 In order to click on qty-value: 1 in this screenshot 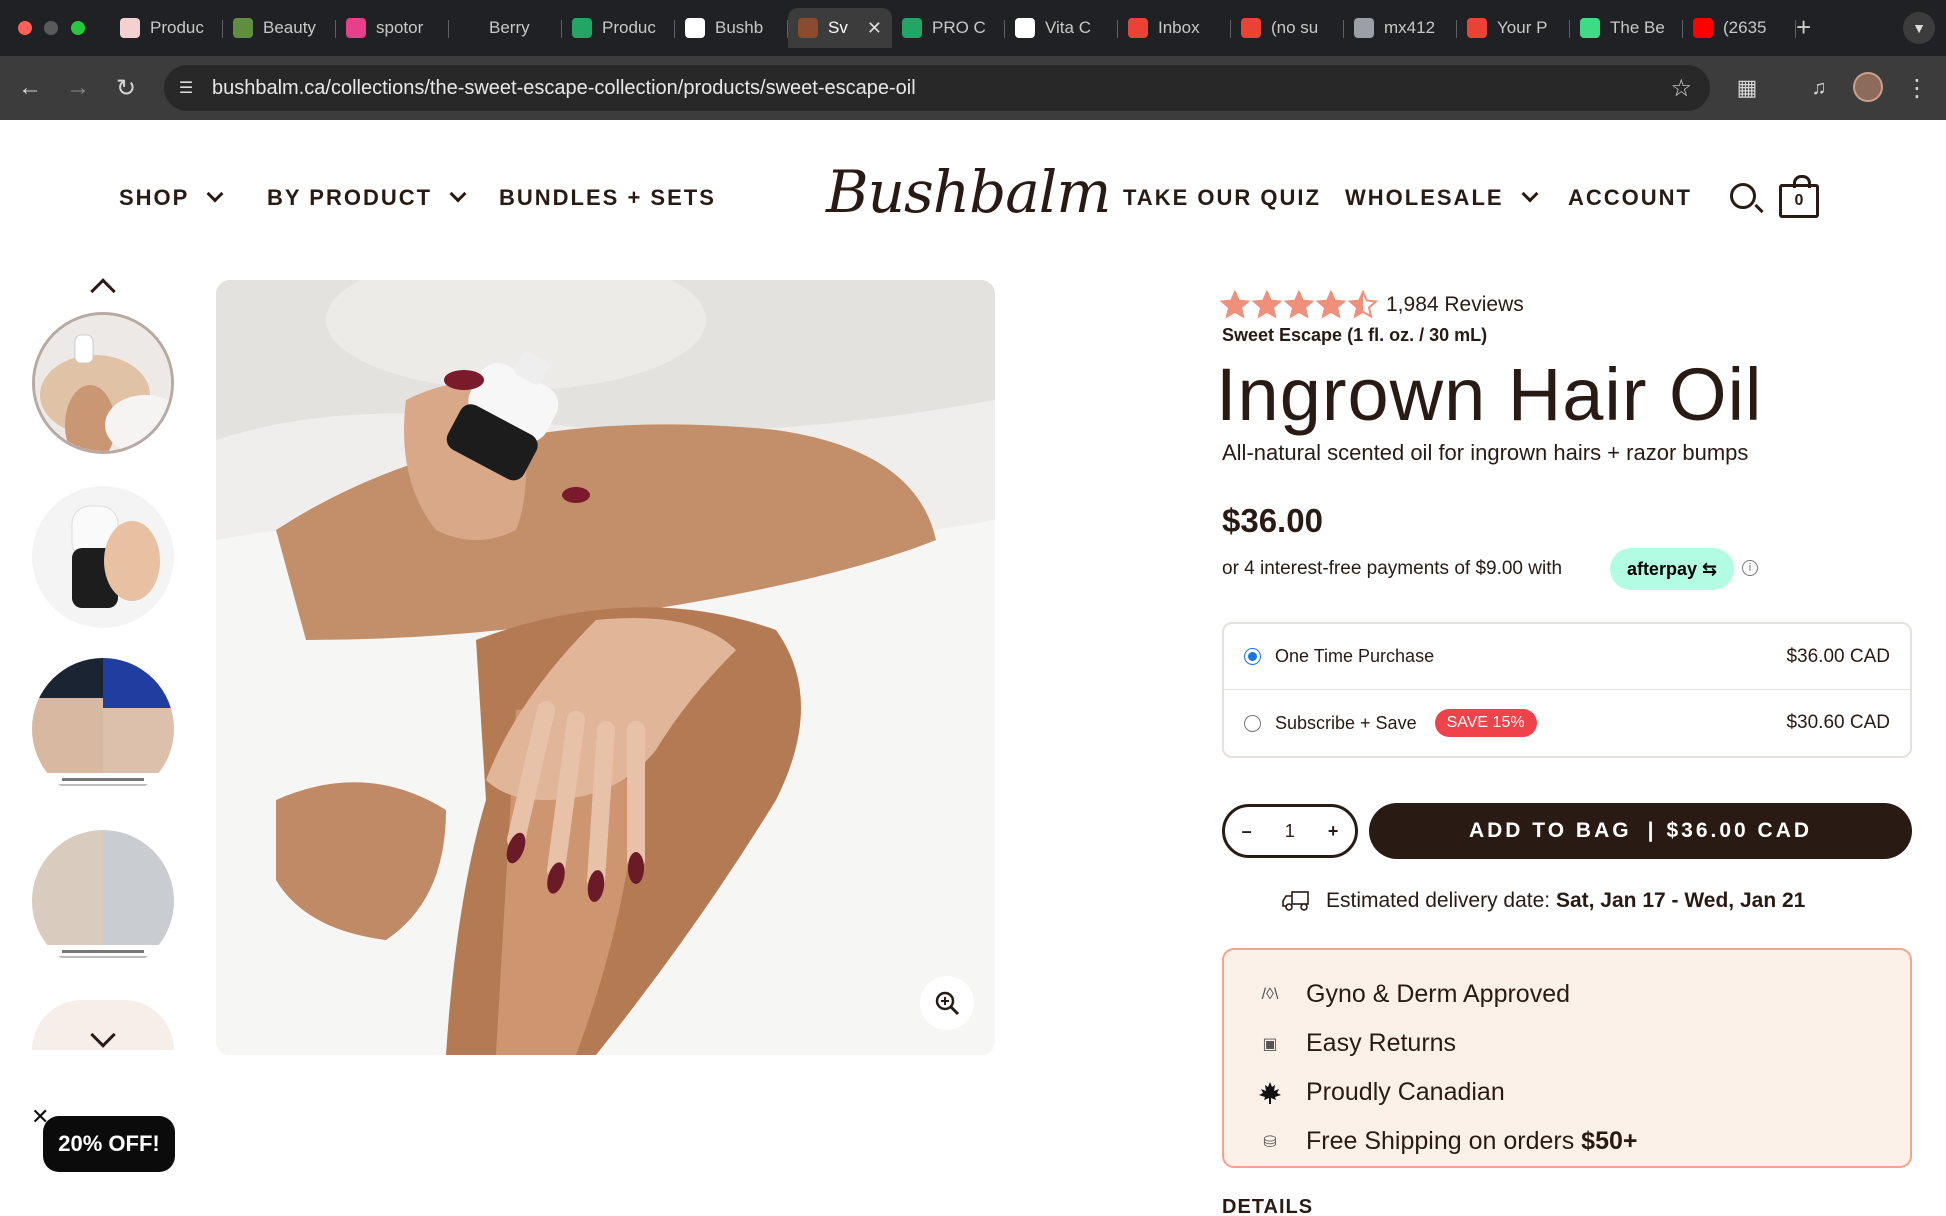, I will do `click(1290, 831)`.